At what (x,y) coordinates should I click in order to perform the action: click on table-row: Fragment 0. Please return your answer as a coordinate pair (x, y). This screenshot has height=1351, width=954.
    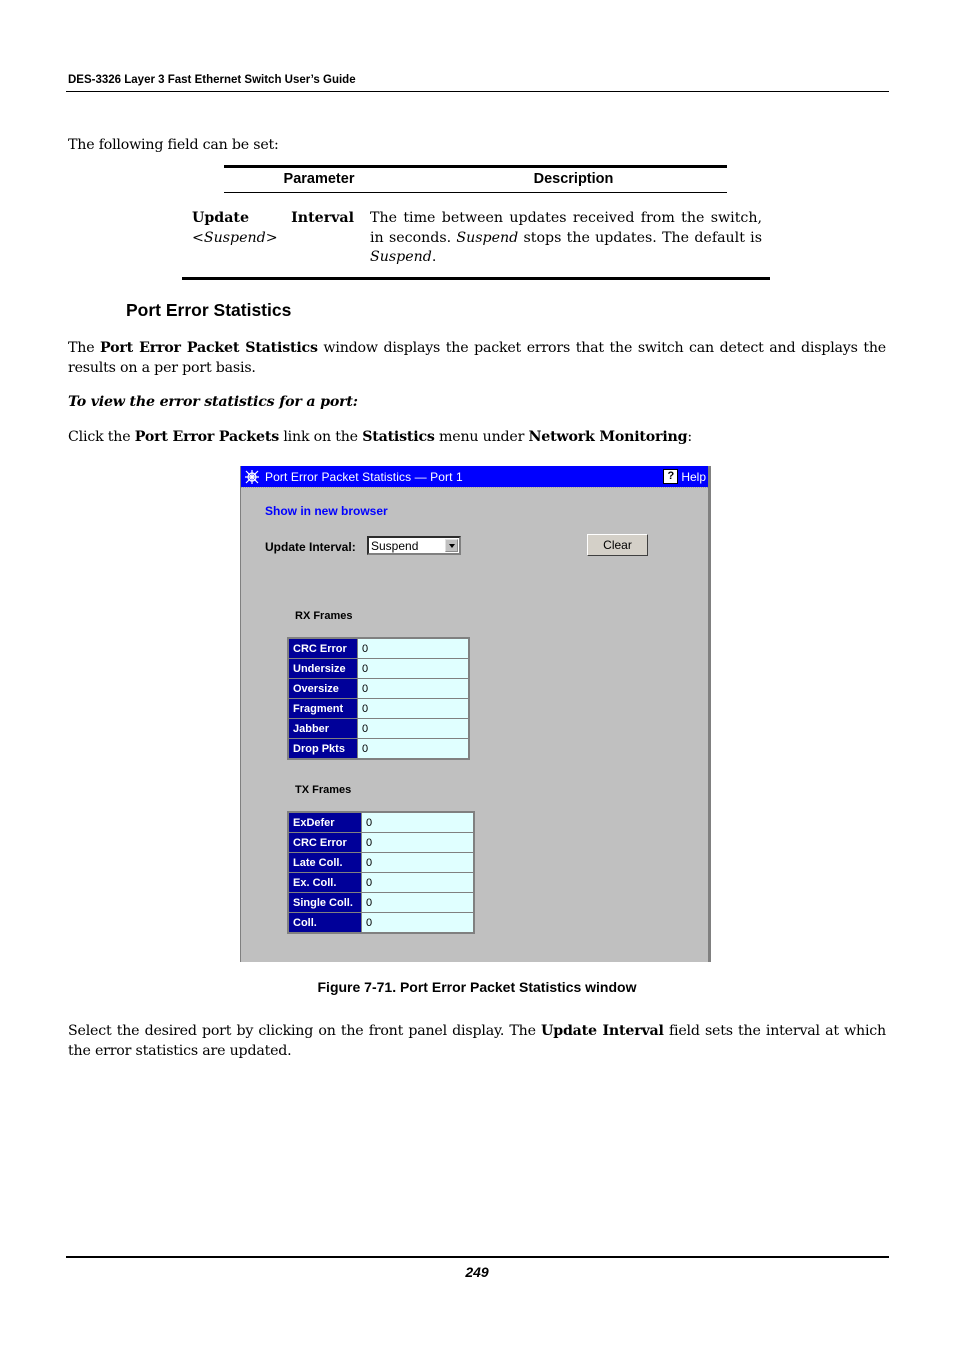
    Looking at the image, I should click on (378, 708).